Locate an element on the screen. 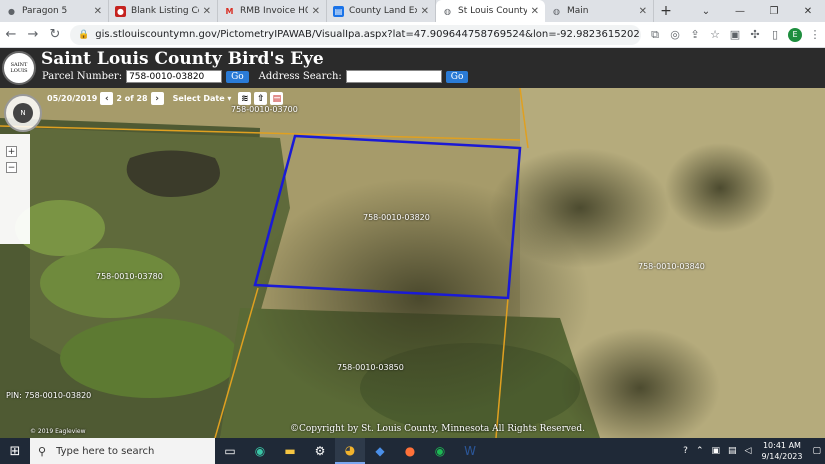 The height and width of the screenshot is (464, 825). parcel-label-03780: 758-0010-03780 is located at coordinates (129, 276).